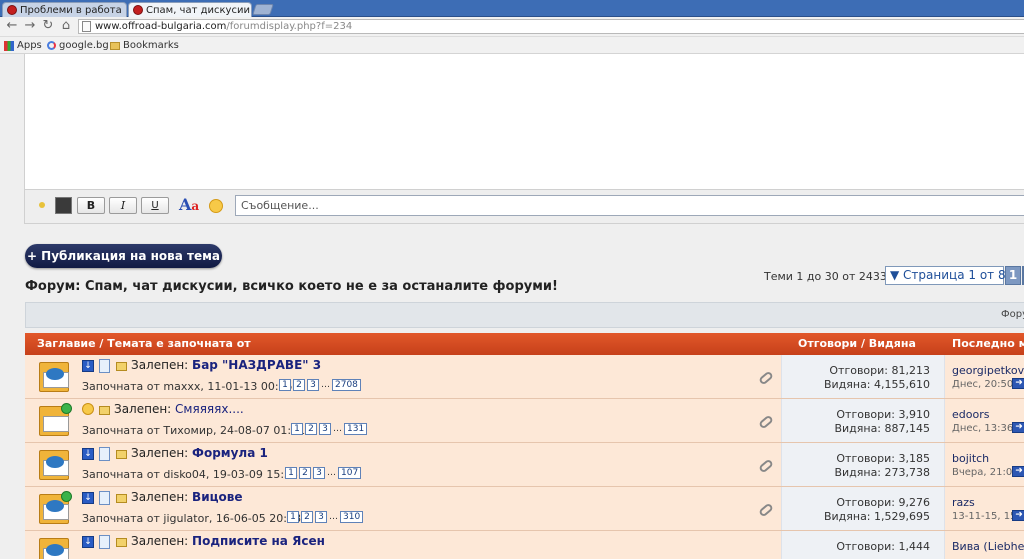  What do you see at coordinates (12, 26) in the screenshot?
I see `back-arrow-icon: ←` at bounding box center [12, 26].